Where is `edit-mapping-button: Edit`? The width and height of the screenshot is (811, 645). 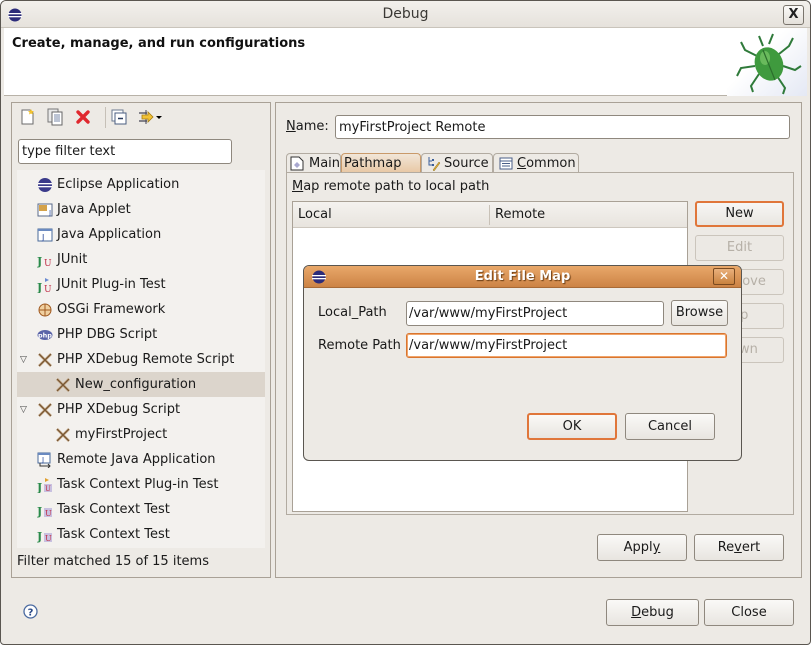 edit-mapping-button: Edit is located at coordinates (739, 248).